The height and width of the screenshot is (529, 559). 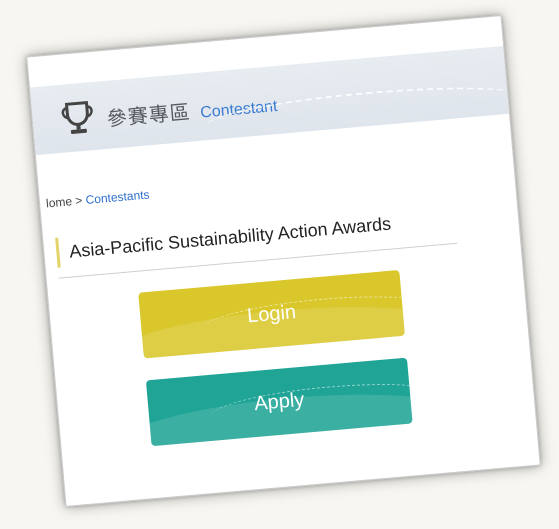 I want to click on login-button-label: Login, so click(x=271, y=313).